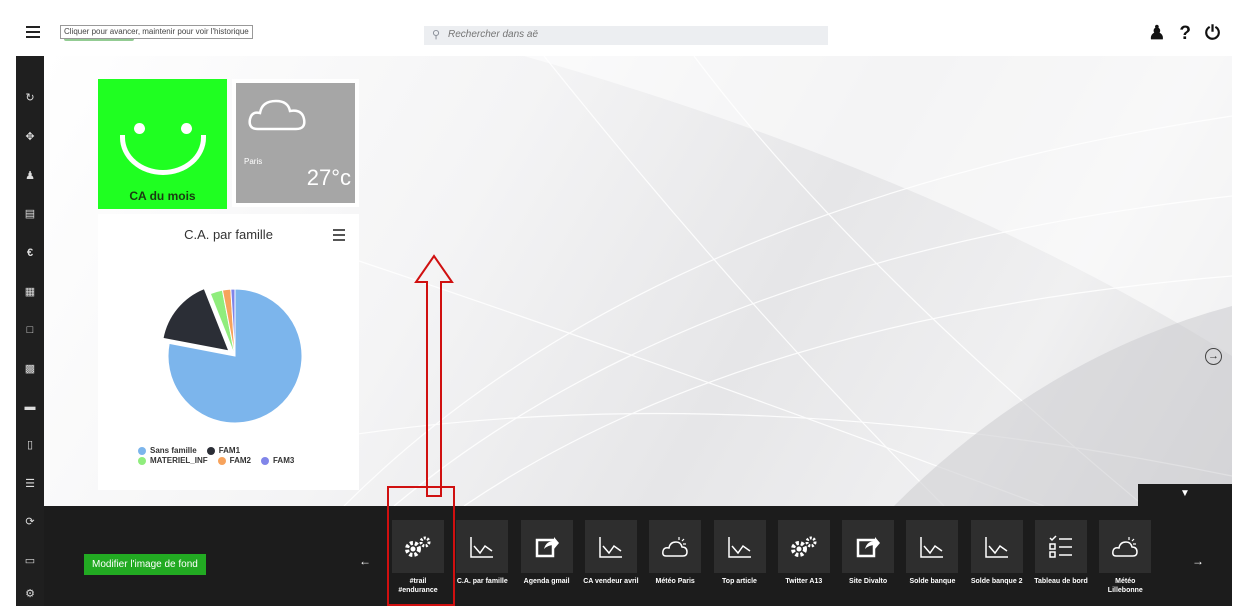 The width and height of the screenshot is (1238, 614). I want to click on legend-item: FAM1, so click(223, 450).